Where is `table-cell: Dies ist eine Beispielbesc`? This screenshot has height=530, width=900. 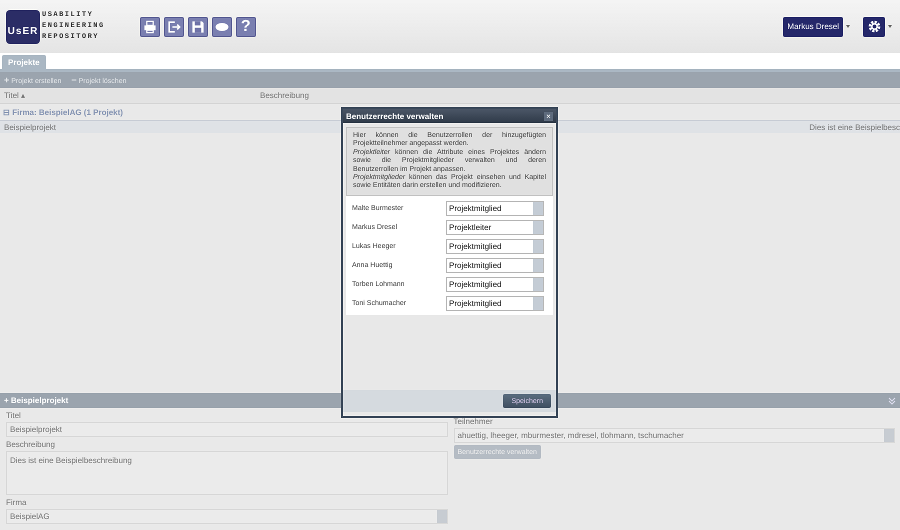 table-cell: Dies ist eine Beispielbesc is located at coordinates (854, 127).